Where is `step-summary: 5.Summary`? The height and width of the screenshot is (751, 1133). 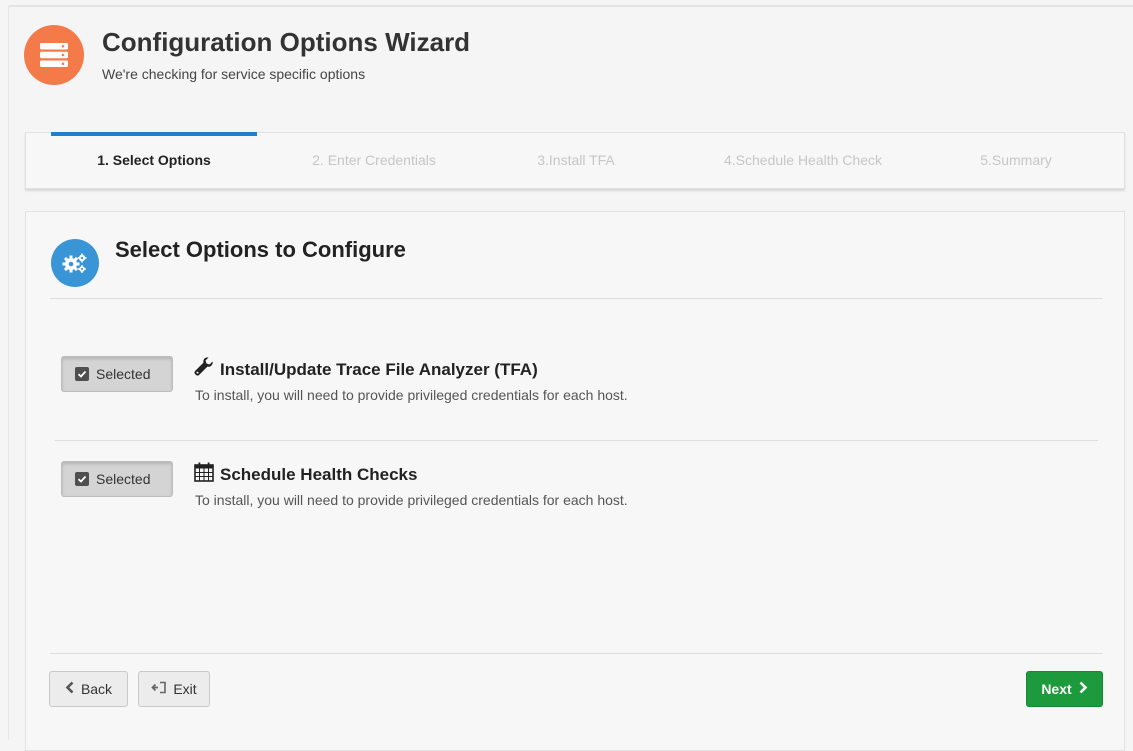
step-summary: 5.Summary is located at coordinates (1016, 160).